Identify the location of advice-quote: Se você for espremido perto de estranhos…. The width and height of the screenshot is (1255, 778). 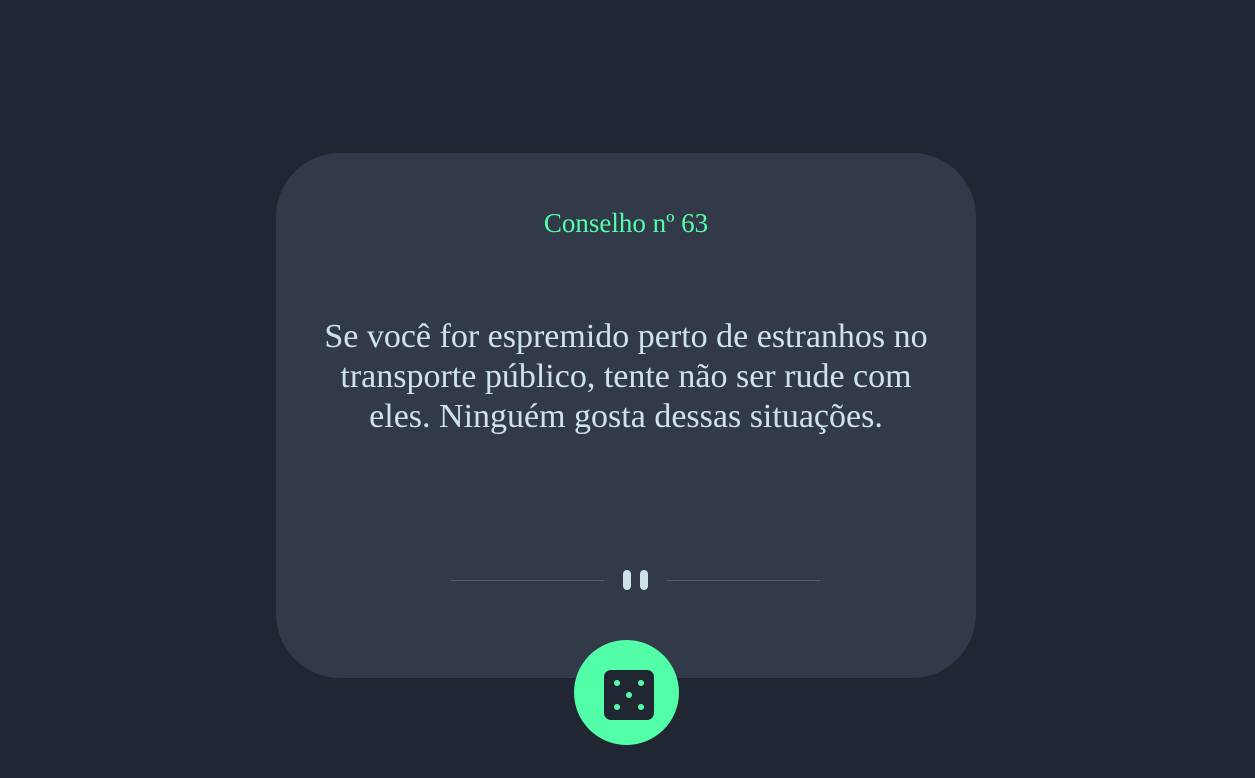
(626, 376).